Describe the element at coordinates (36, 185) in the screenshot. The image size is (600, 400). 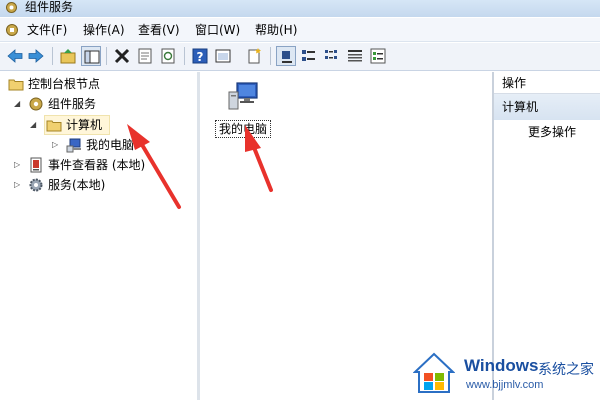
I see `gear-icon` at that location.